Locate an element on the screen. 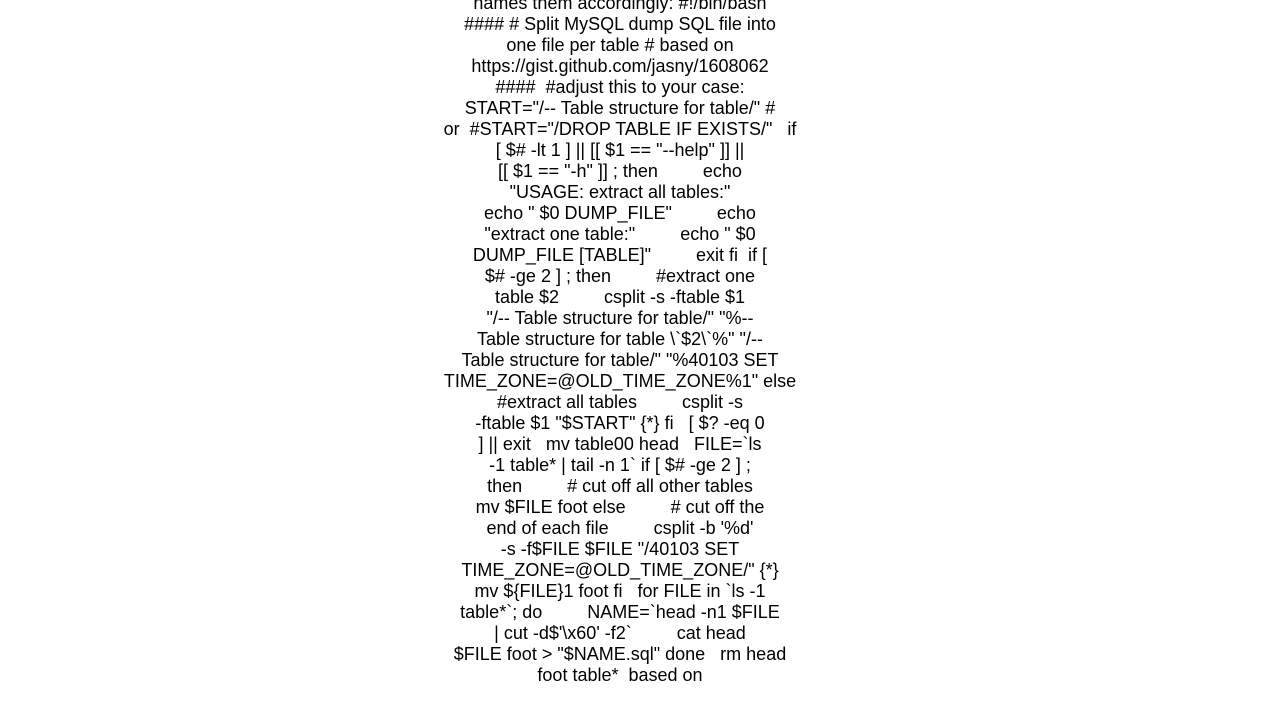 This screenshot has height=720, width=1280. text-line: -s -f$FILE $FILE "/40103 SET is located at coordinates (620, 549).